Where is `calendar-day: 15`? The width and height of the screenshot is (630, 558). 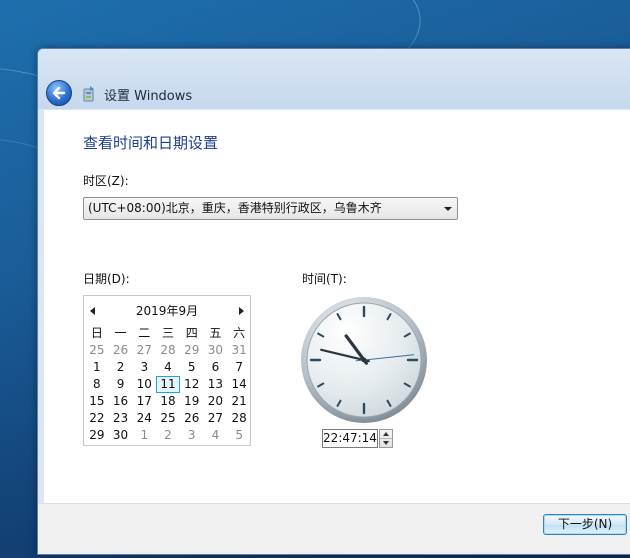 calendar-day: 15 is located at coordinates (97, 401).